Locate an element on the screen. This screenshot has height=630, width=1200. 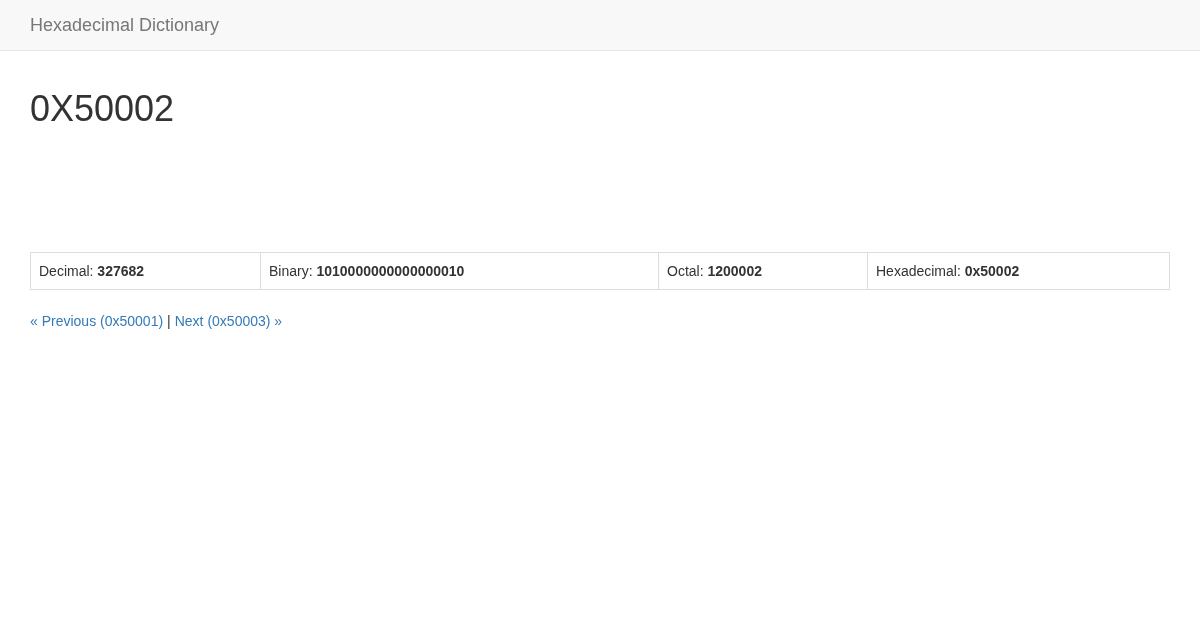
table-cell: Octal: 1200002 is located at coordinates (763, 271).